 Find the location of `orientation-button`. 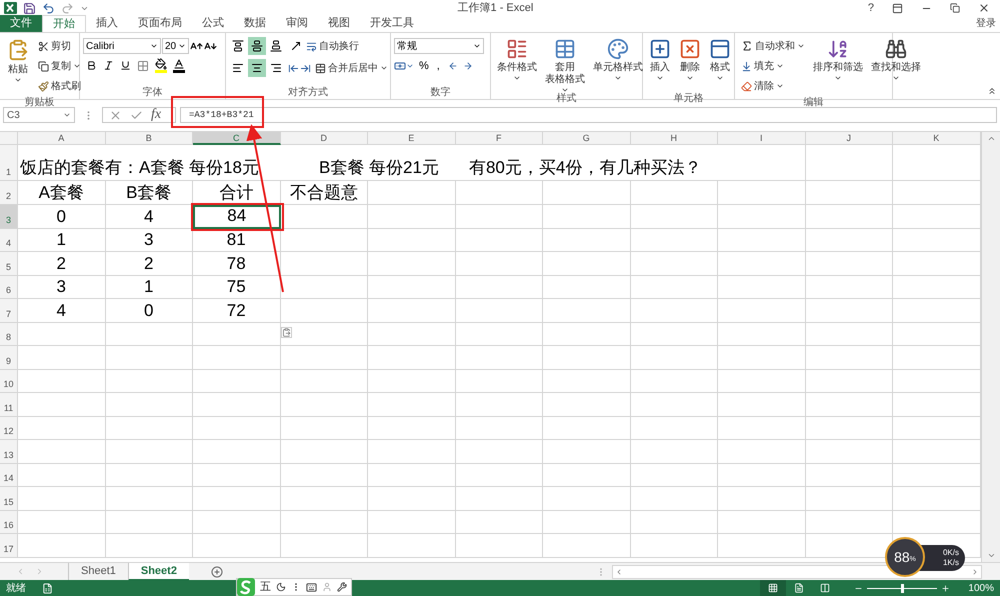

orientation-button is located at coordinates (296, 46).